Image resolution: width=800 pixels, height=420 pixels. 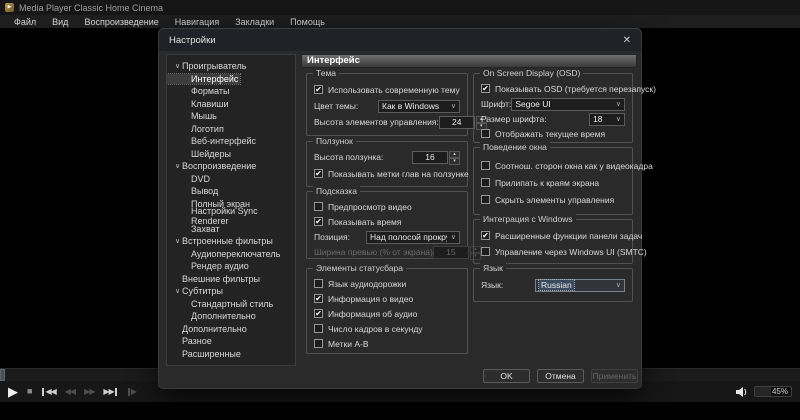 I want to click on checkbox-window-aspect: Соотнош. сторон окна как у видеокадра, so click(x=567, y=165).